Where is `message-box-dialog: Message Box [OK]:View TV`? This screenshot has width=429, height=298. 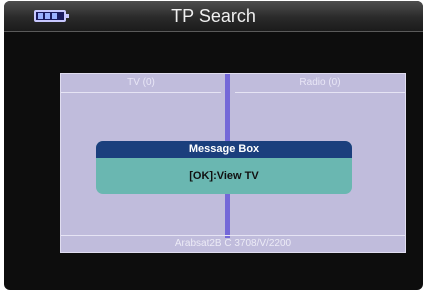
message-box-dialog: Message Box [OK]:View TV is located at coordinates (224, 167).